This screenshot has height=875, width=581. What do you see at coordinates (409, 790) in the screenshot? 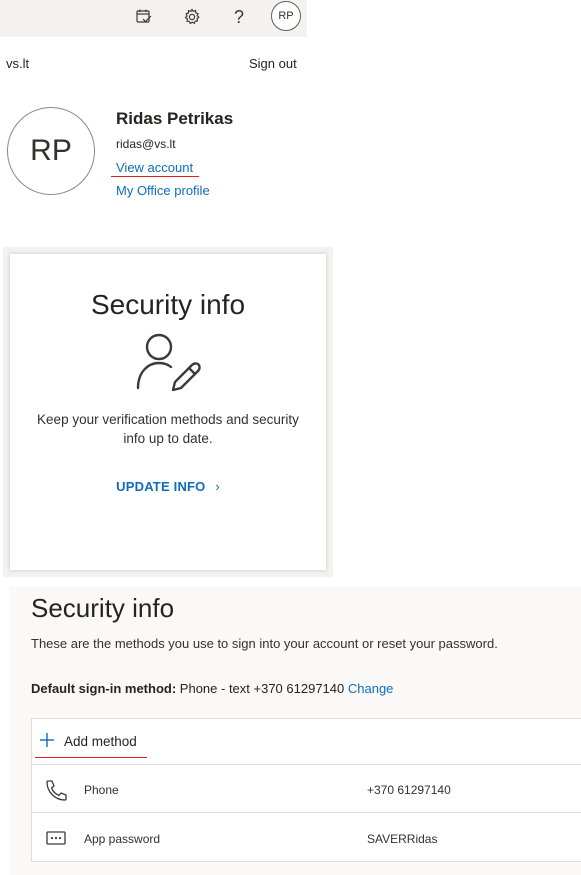
I see `method-detail: +370 61297140` at bounding box center [409, 790].